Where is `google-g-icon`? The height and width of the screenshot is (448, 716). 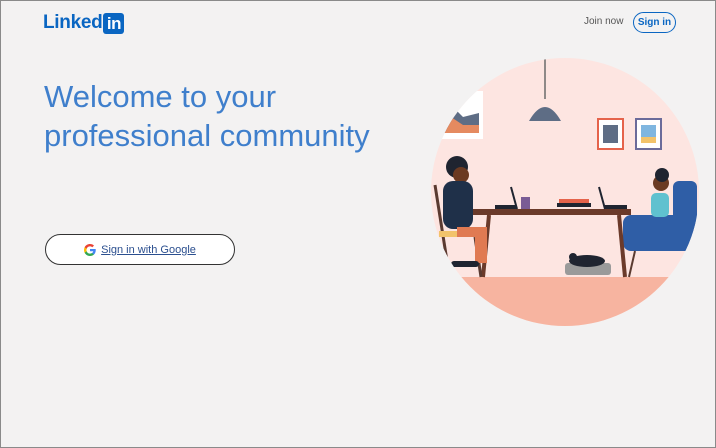
google-g-icon is located at coordinates (90, 249).